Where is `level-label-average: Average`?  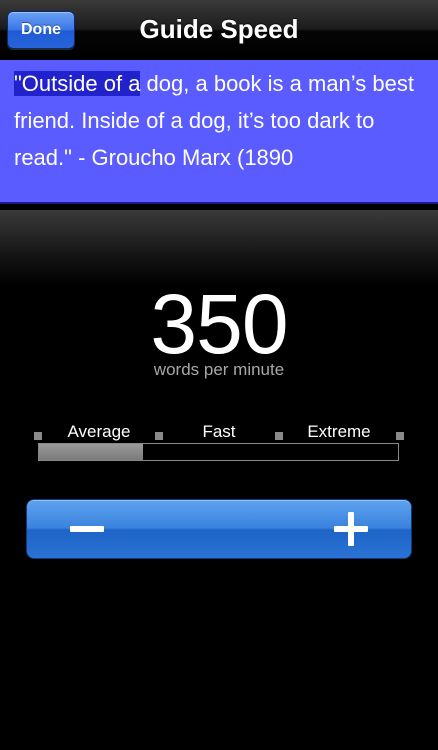 level-label-average: Average is located at coordinates (99, 431).